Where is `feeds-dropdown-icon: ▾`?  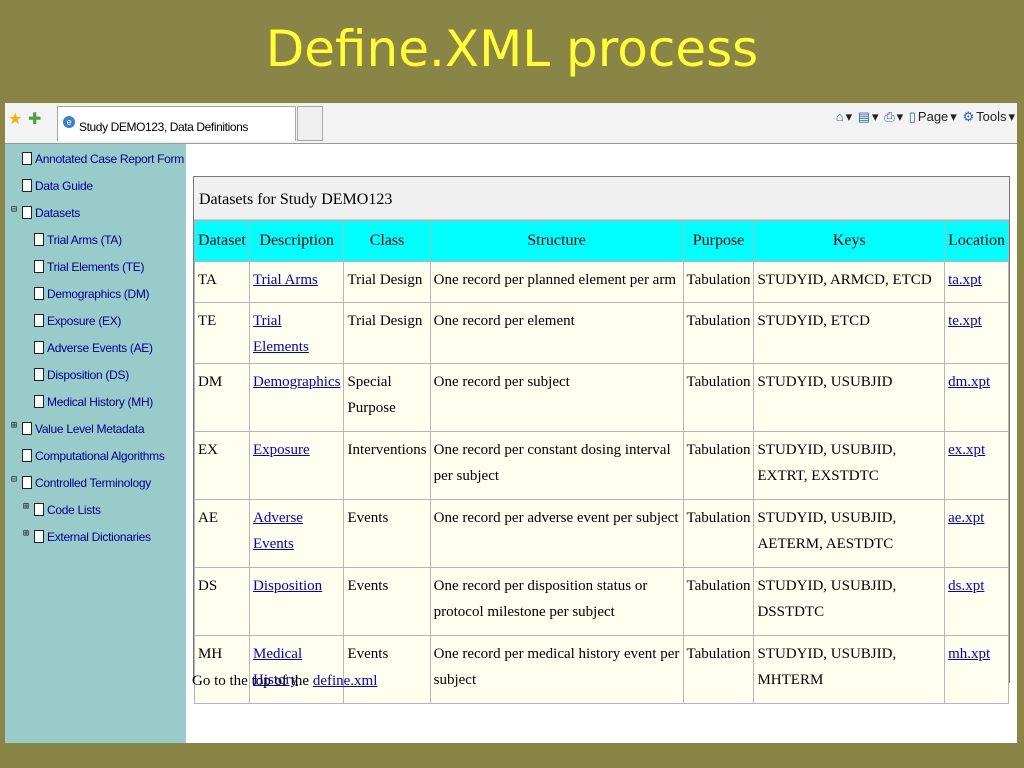 feeds-dropdown-icon: ▾ is located at coordinates (875, 116).